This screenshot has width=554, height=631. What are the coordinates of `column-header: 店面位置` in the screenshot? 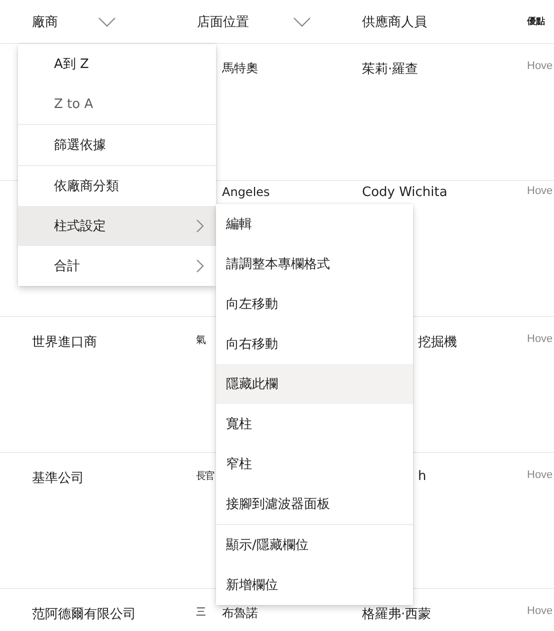 It's located at (223, 21).